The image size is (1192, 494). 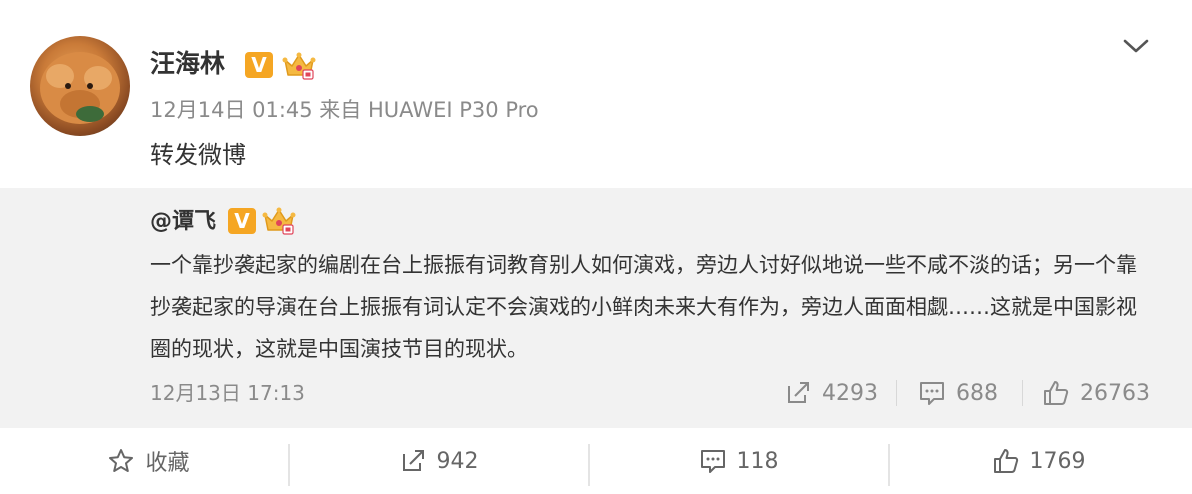 What do you see at coordinates (850, 393) in the screenshot?
I see `repost-forward-count: 4293` at bounding box center [850, 393].